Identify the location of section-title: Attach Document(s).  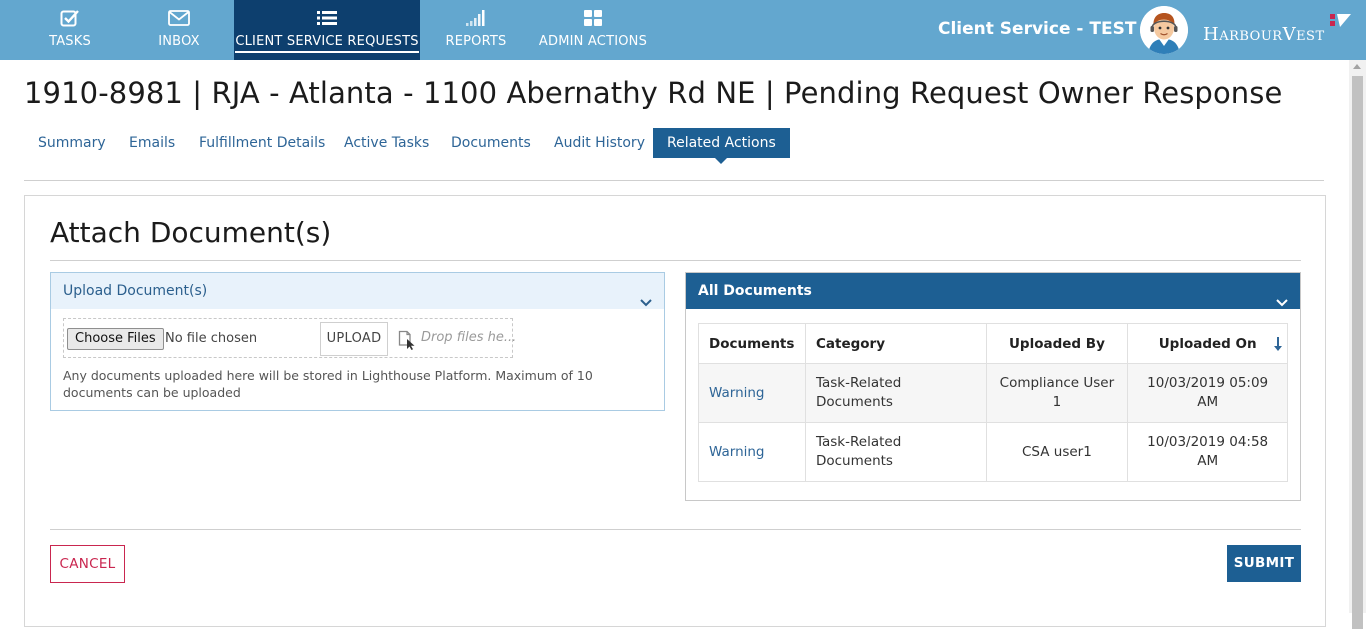
(191, 232).